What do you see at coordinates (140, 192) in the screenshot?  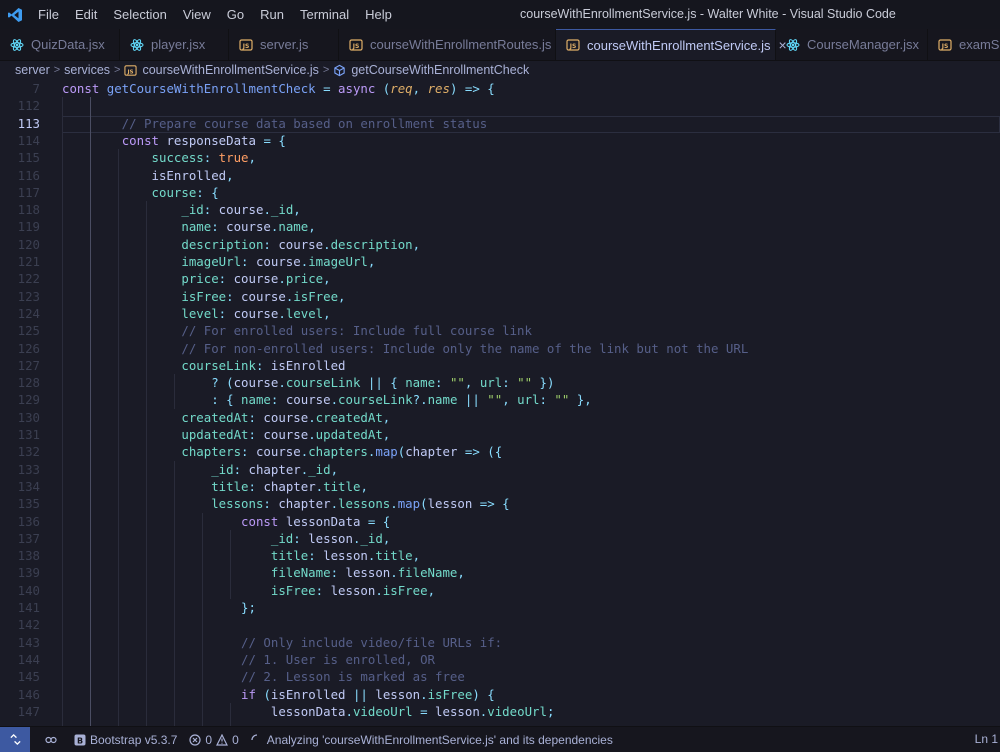 I see `line-code: course: {` at bounding box center [140, 192].